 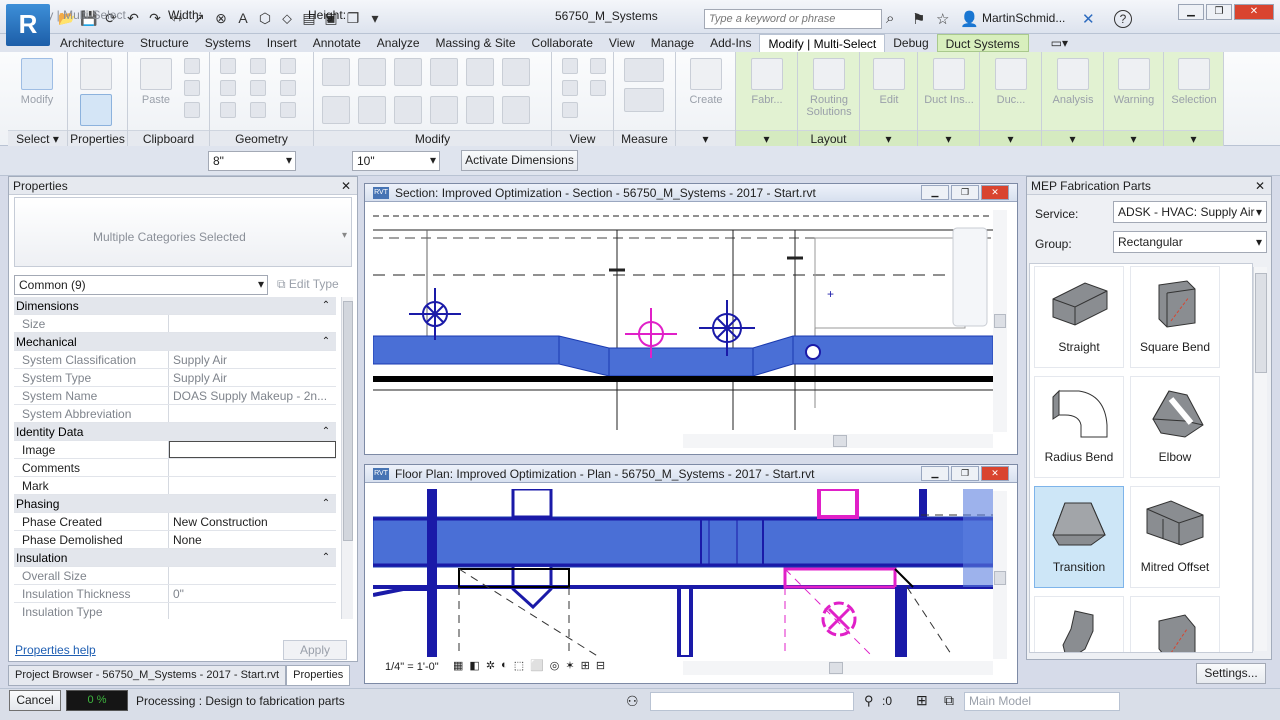 I want to click on join-icon, so click(x=288, y=66).